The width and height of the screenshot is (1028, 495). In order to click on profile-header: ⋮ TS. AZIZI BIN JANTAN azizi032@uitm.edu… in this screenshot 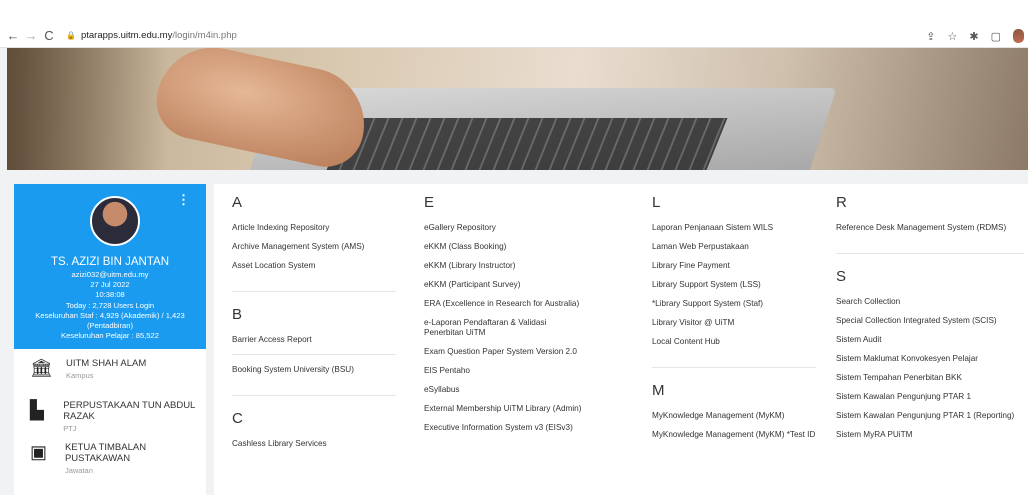, I will do `click(110, 266)`.